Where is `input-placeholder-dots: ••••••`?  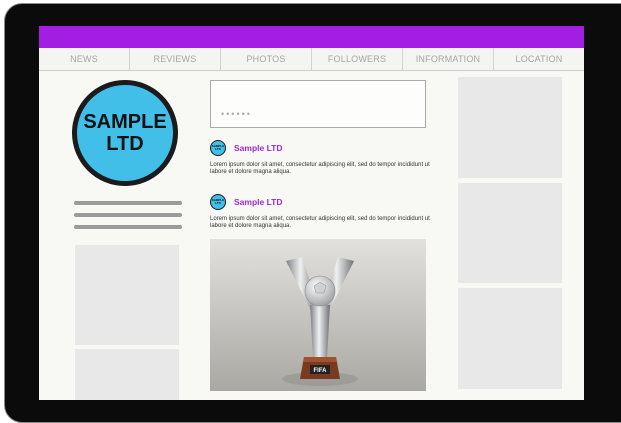
input-placeholder-dots: •••••• is located at coordinates (236, 114).